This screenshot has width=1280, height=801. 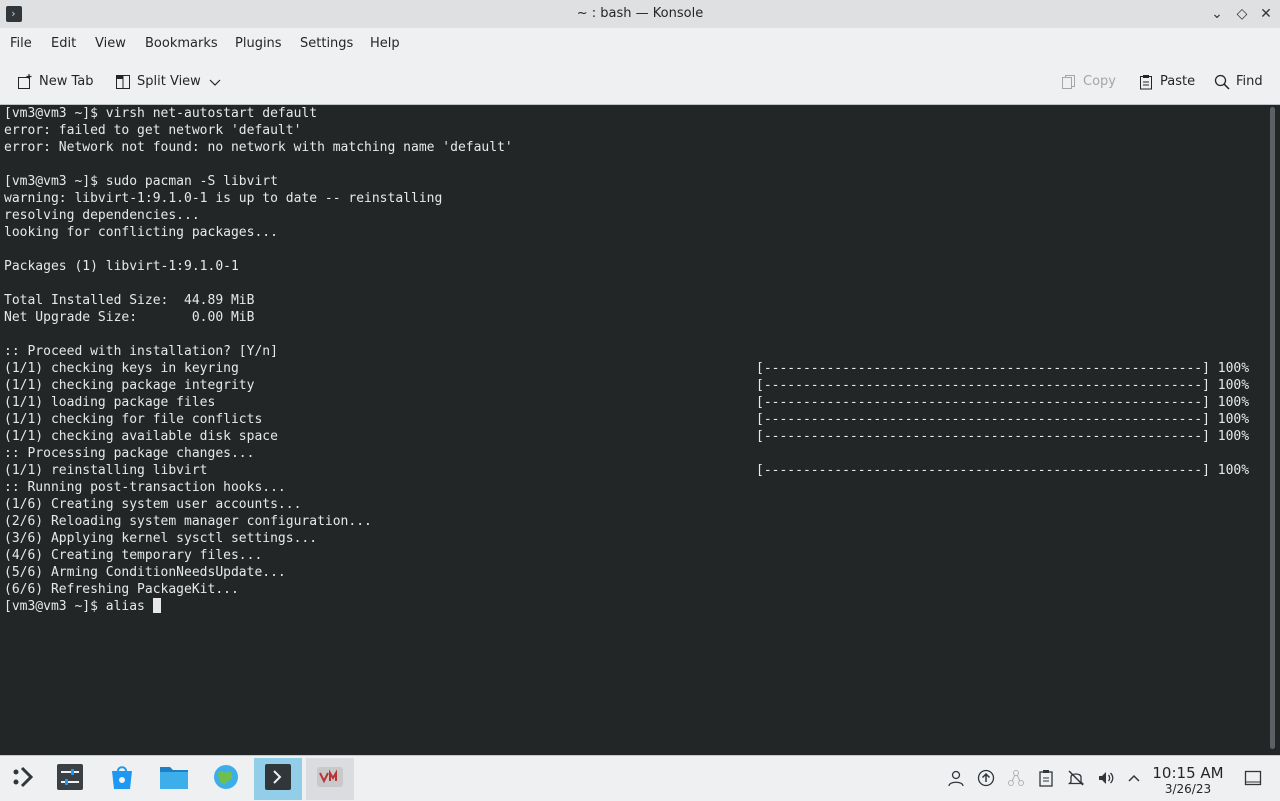 I want to click on terminal-line: Total Installed Size: 44.89 MiB, so click(x=129, y=300).